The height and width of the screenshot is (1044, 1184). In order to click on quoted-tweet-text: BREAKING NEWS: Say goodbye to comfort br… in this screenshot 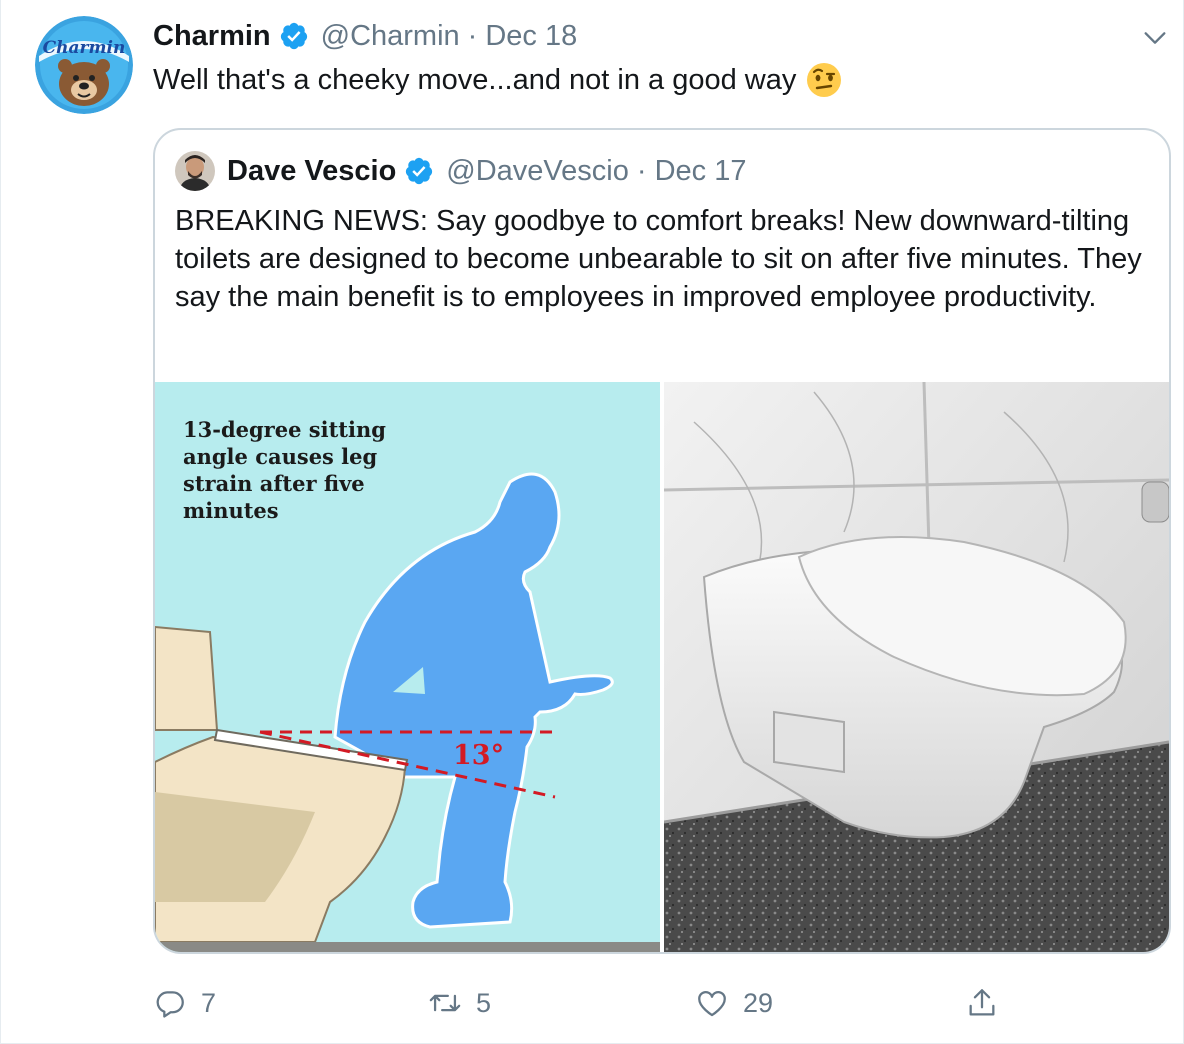, I will do `click(658, 259)`.